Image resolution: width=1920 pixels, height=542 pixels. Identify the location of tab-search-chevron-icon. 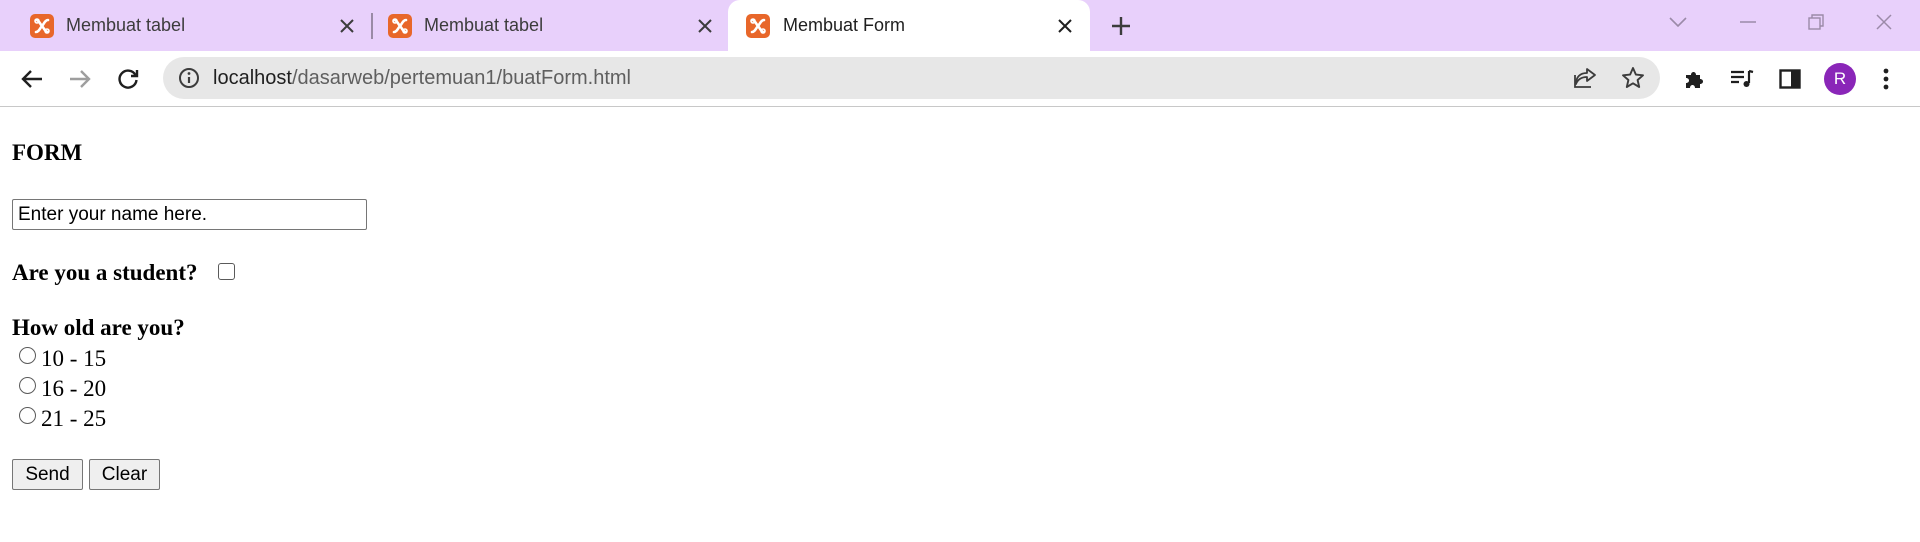
(1678, 22).